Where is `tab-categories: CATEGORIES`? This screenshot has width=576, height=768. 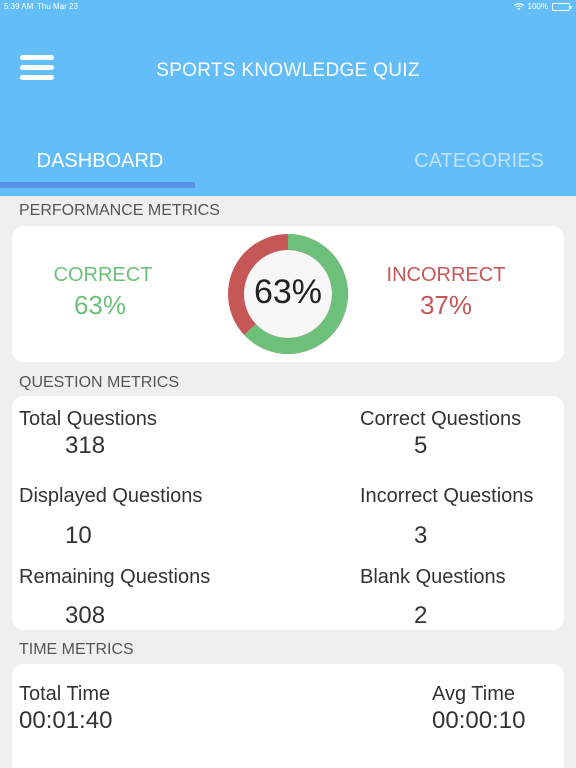
tab-categories: CATEGORIES is located at coordinates (479, 161).